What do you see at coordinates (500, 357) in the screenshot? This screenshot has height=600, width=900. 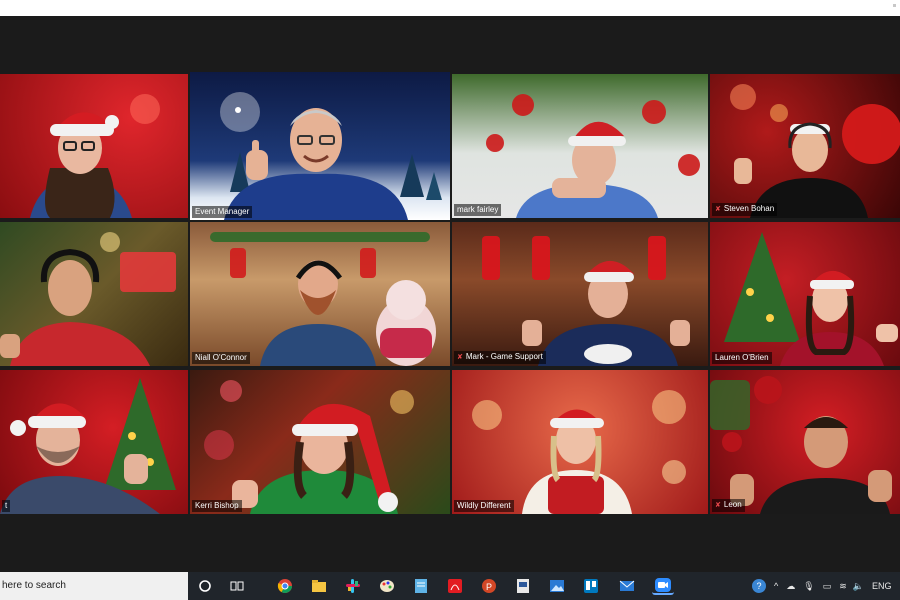 I see `participant-name: Mark - Game Support` at bounding box center [500, 357].